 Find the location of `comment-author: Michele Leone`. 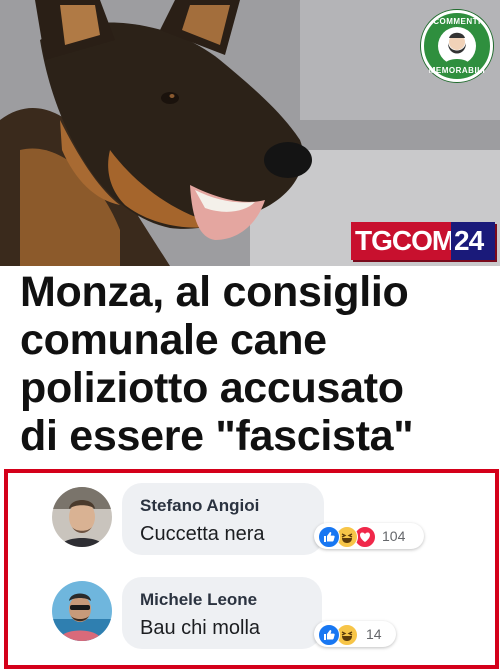

comment-author: Michele Leone is located at coordinates (198, 600).